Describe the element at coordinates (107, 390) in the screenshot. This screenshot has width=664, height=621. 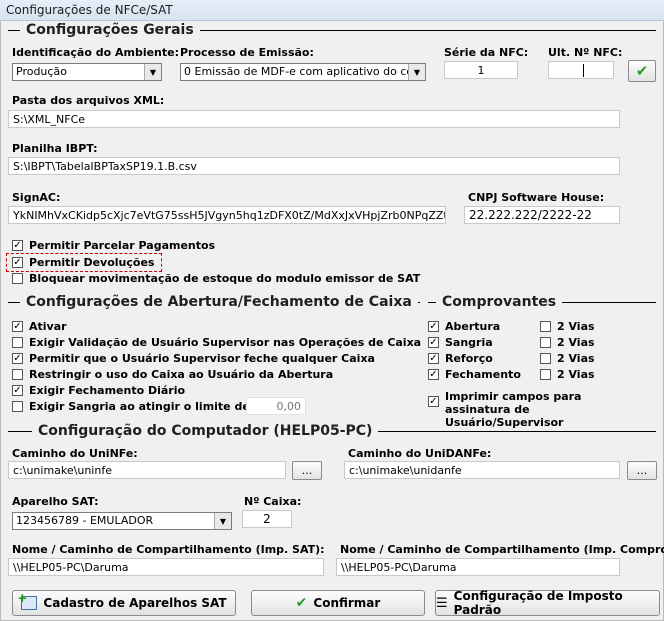
I see `exigir-fechamento-label: Exigir Fechamento Diário` at that location.